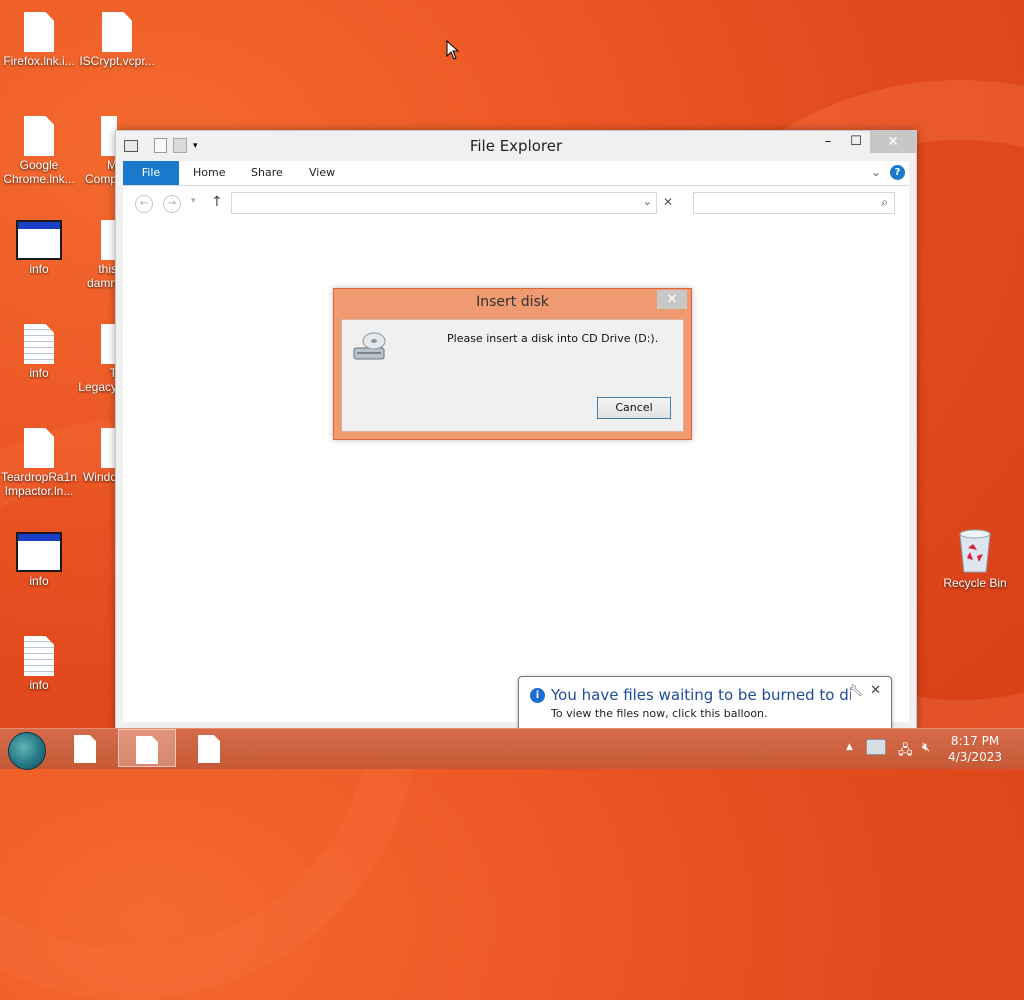 This screenshot has width=1024, height=1000. I want to click on clock-date: 4/3/2023, so click(975, 757).